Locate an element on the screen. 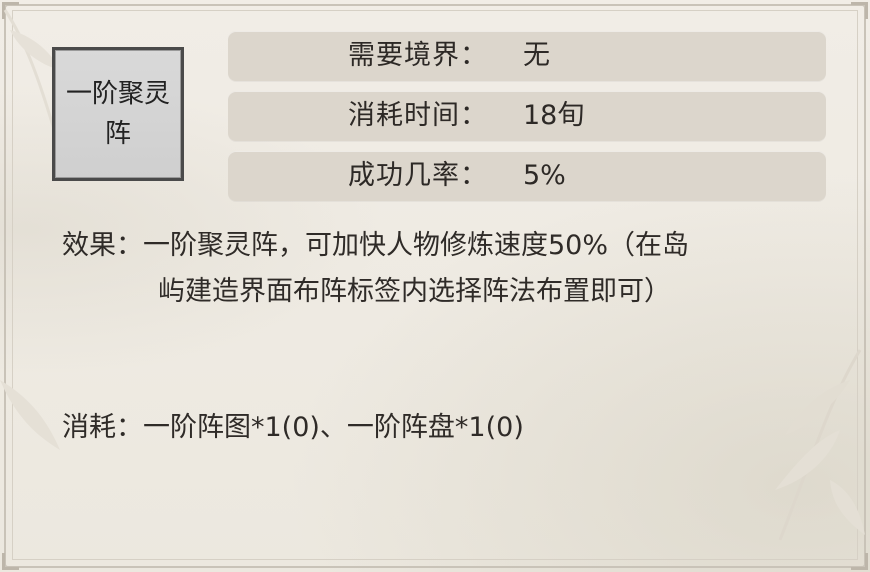  effect-text-line2: 屿建造界面布阵标签内选择阵法布置即可） is located at coordinates (414, 291).